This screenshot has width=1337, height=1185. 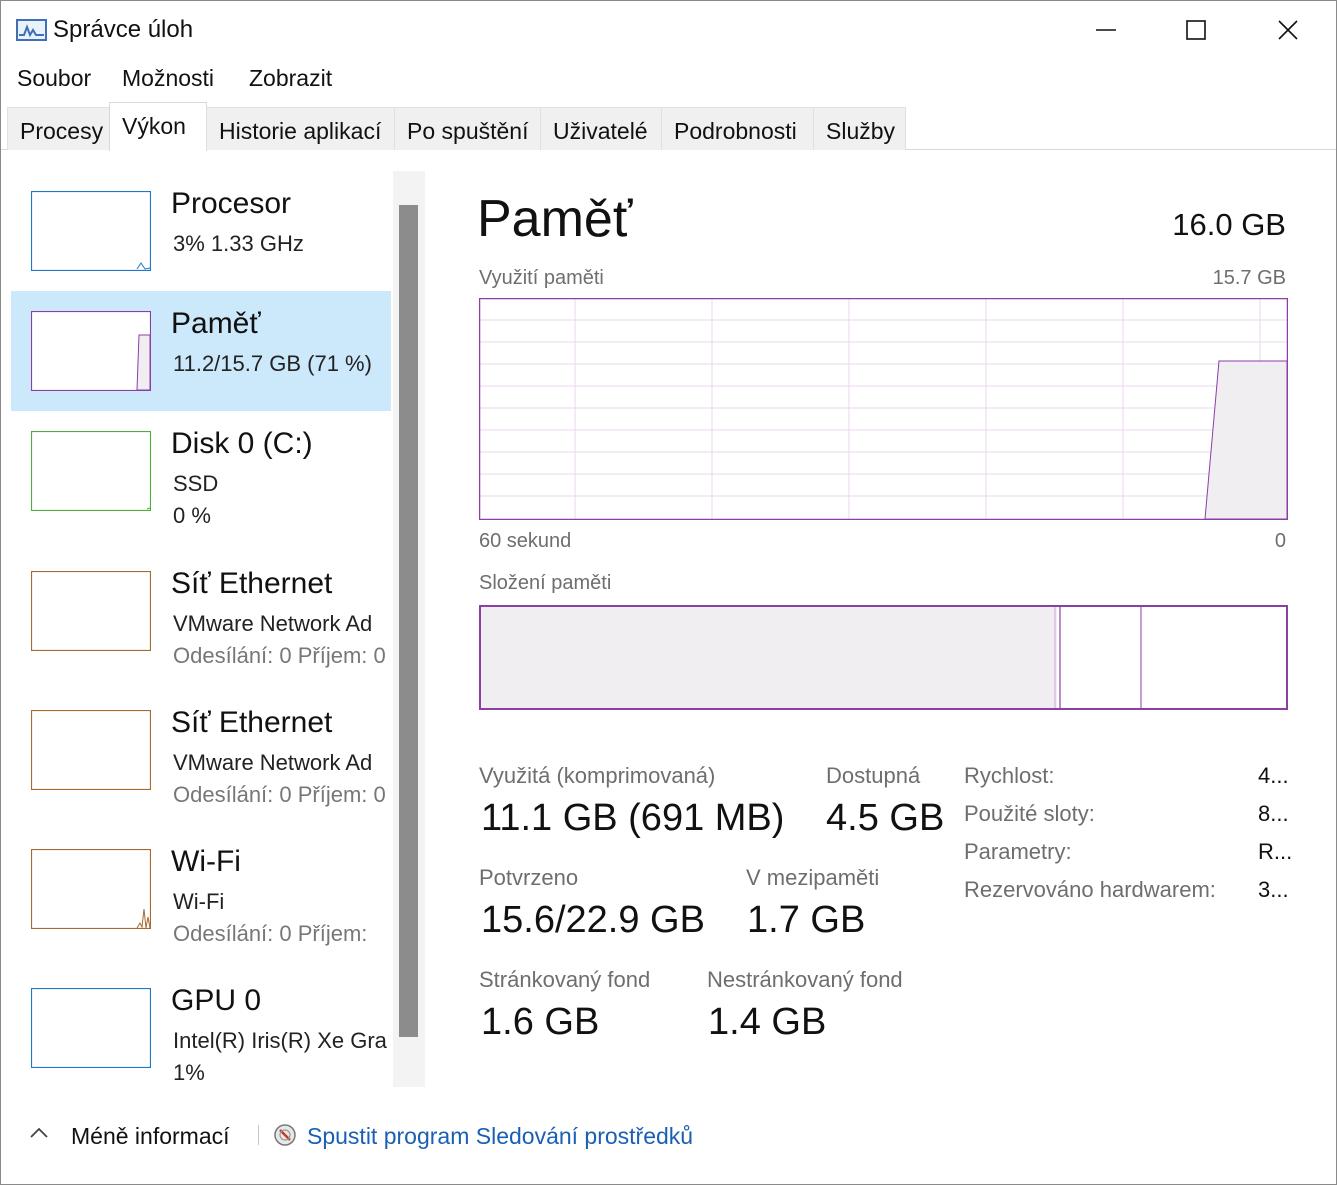 What do you see at coordinates (805, 979) in the screenshot?
I see `nonpaged-pool-label: Nestránkovaný fond` at bounding box center [805, 979].